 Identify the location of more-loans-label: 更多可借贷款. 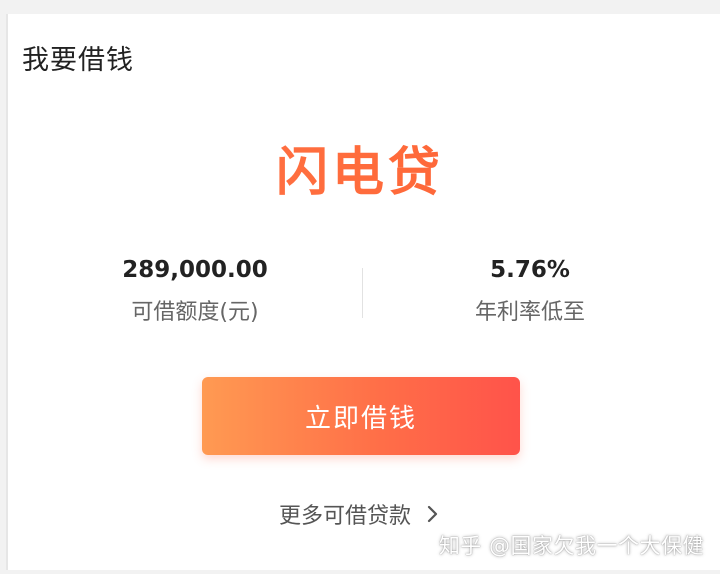
(344, 516).